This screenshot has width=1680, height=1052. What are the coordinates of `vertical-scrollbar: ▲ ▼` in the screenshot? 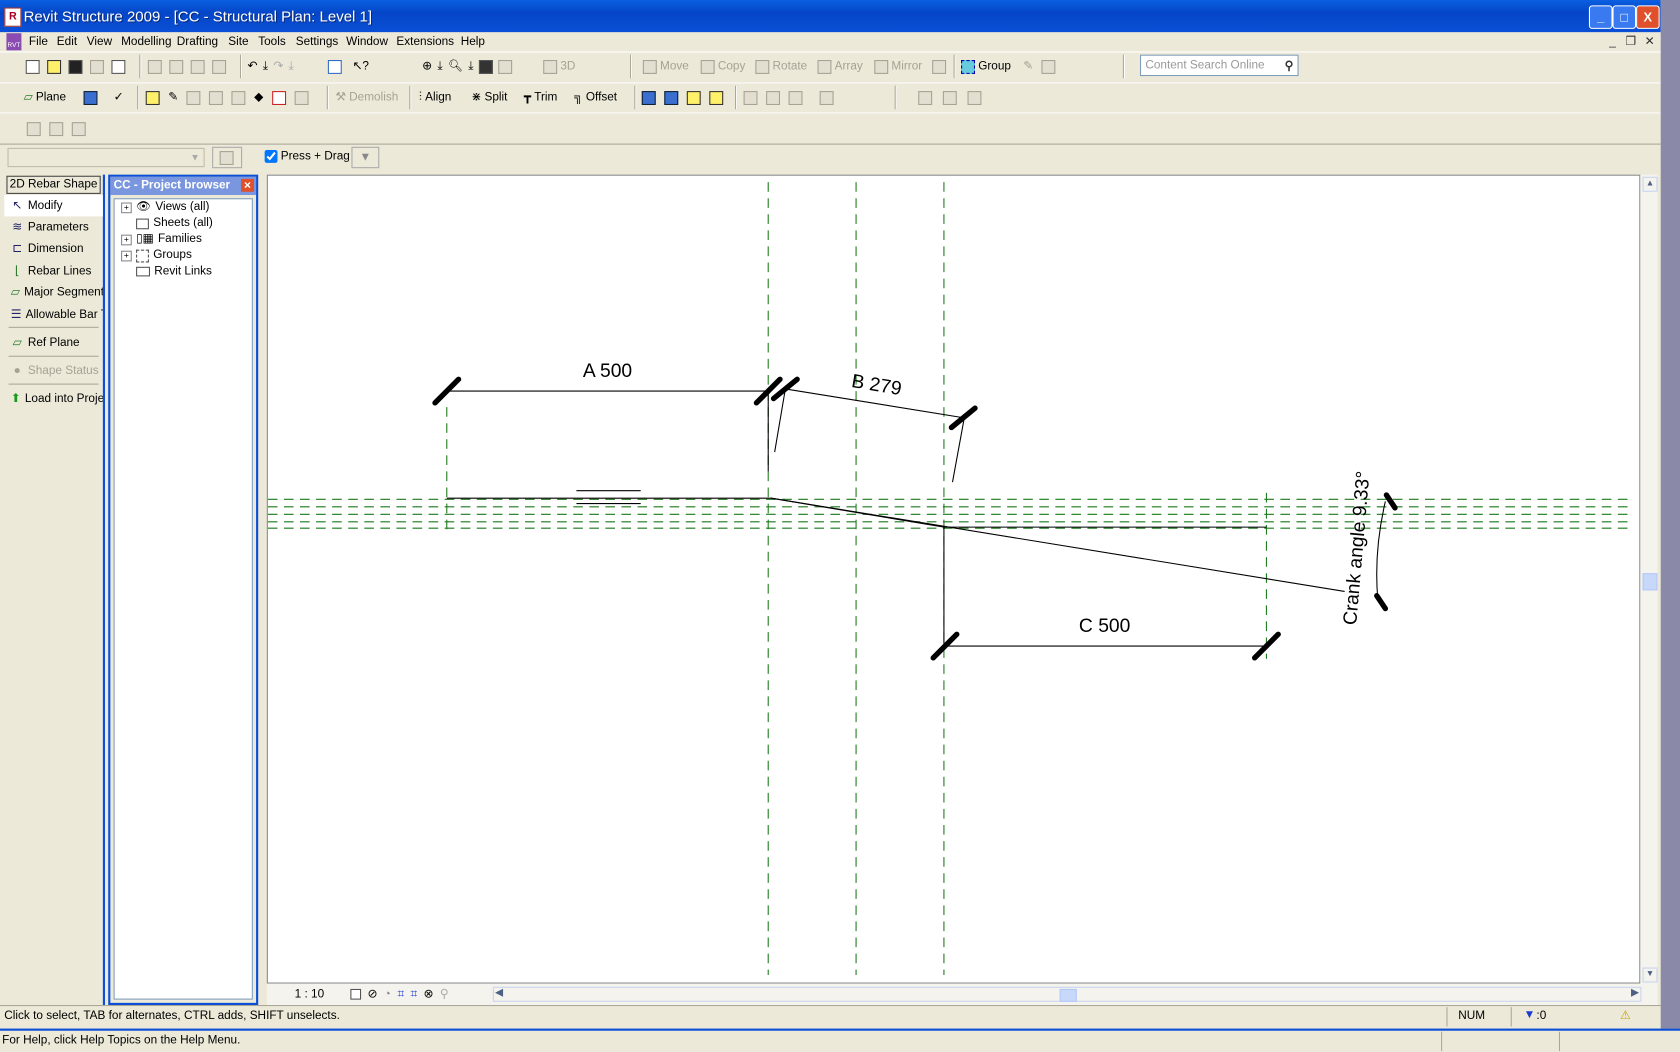 It's located at (1649, 579).